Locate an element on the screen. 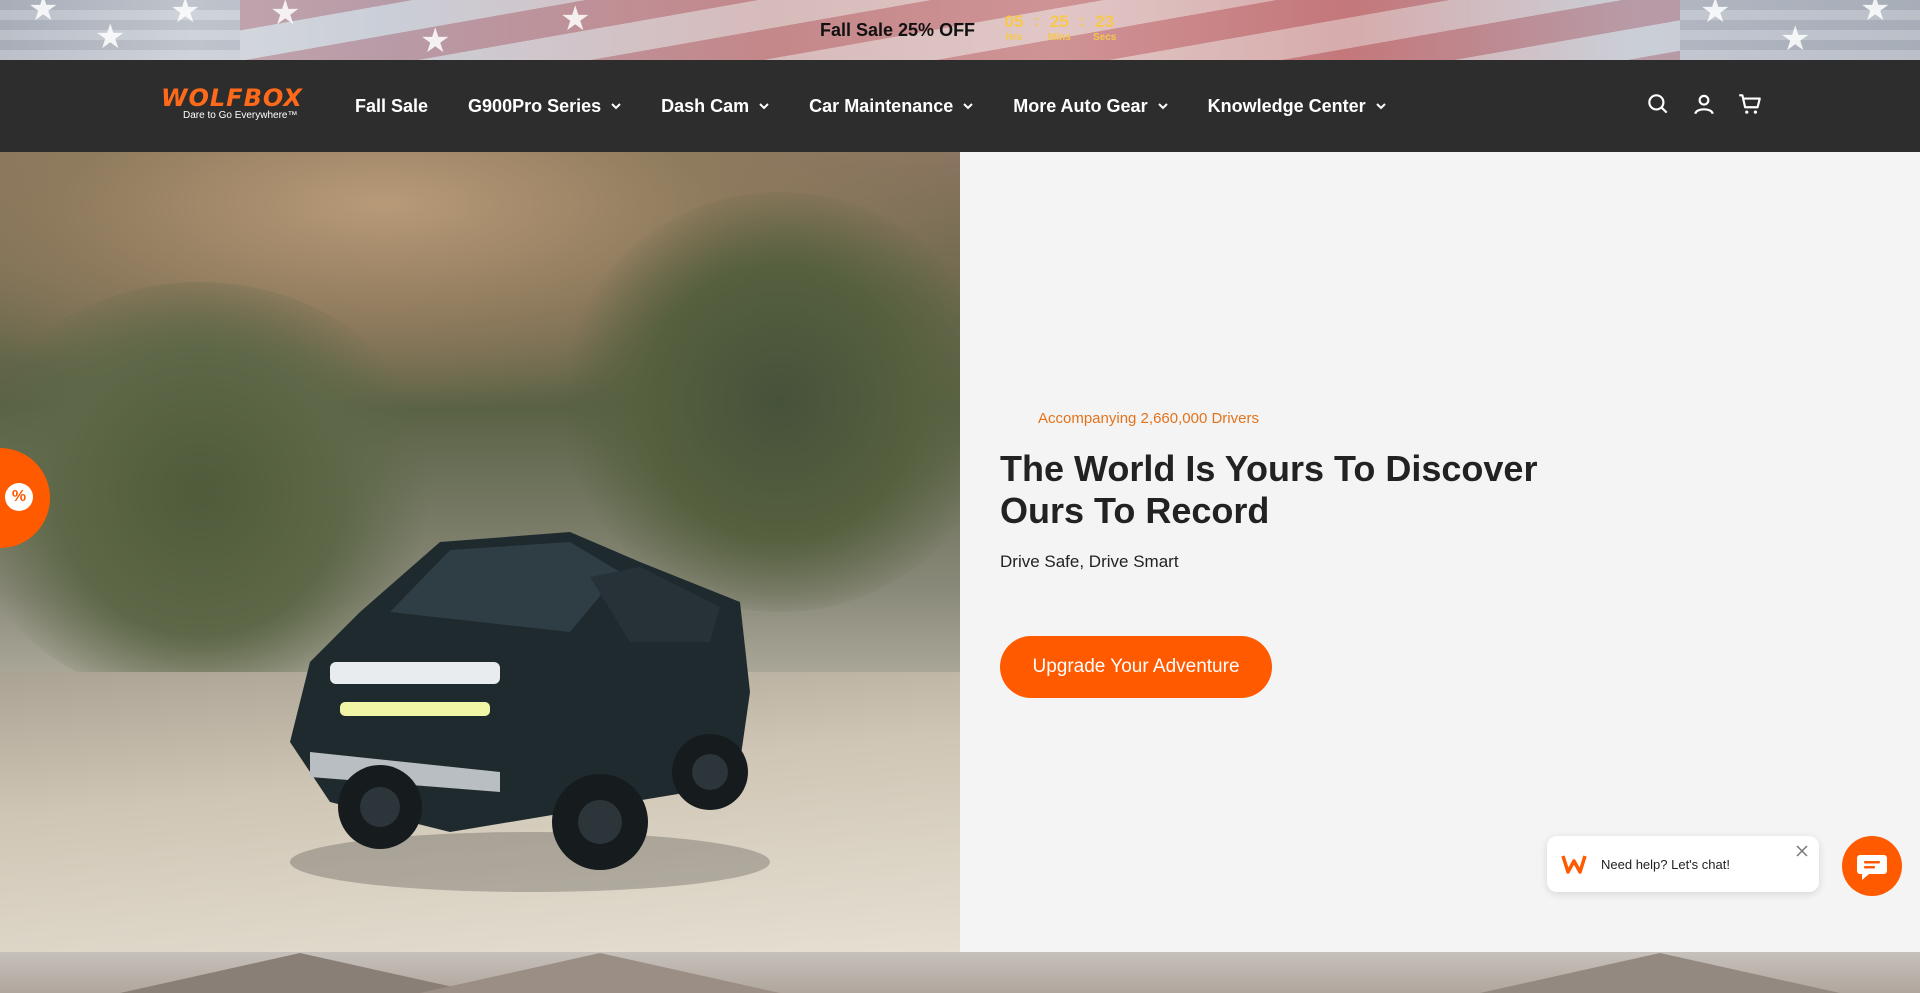 This screenshot has height=993, width=1920. percent-icon: % is located at coordinates (19, 497).